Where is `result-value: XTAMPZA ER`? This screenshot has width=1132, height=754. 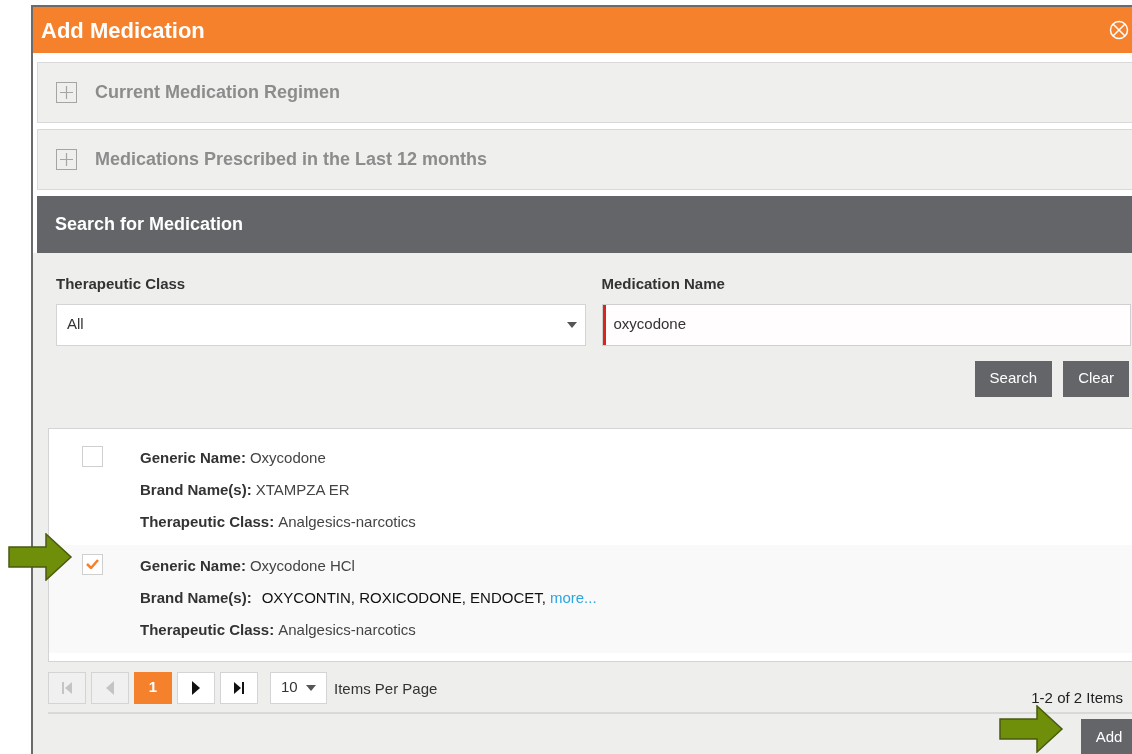
result-value: XTAMPZA ER is located at coordinates (302, 490).